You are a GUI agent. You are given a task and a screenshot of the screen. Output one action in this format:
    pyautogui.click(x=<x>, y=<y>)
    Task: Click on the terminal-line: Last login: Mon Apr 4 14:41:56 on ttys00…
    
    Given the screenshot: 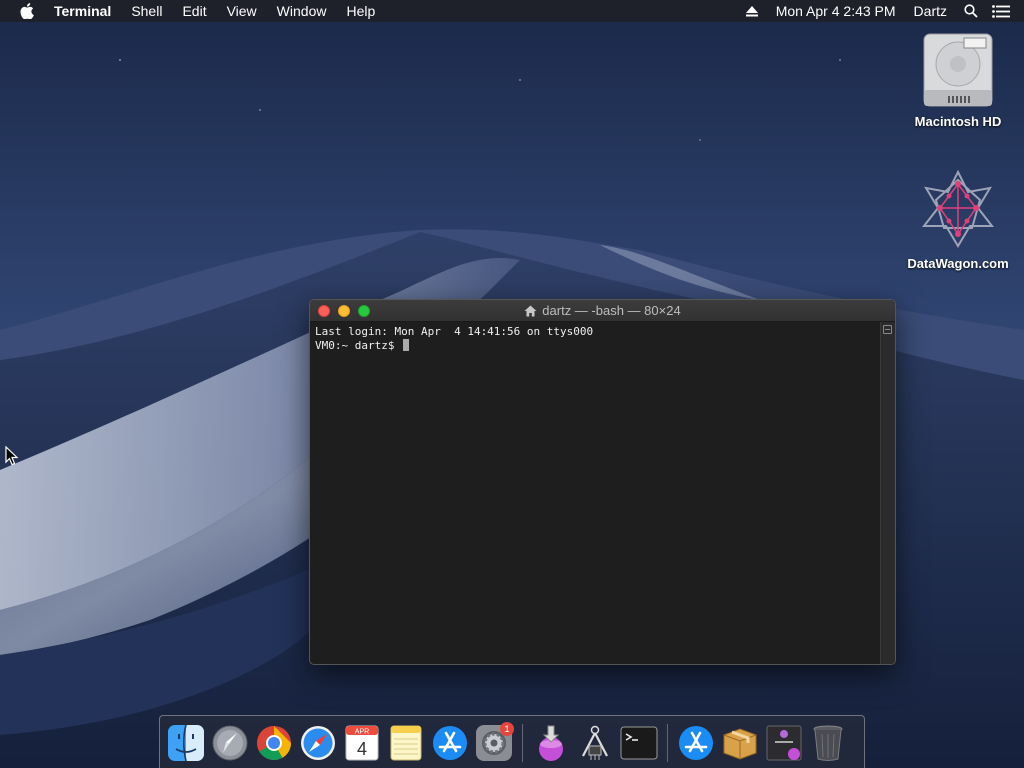 What is the action you would take?
    pyautogui.click(x=454, y=331)
    